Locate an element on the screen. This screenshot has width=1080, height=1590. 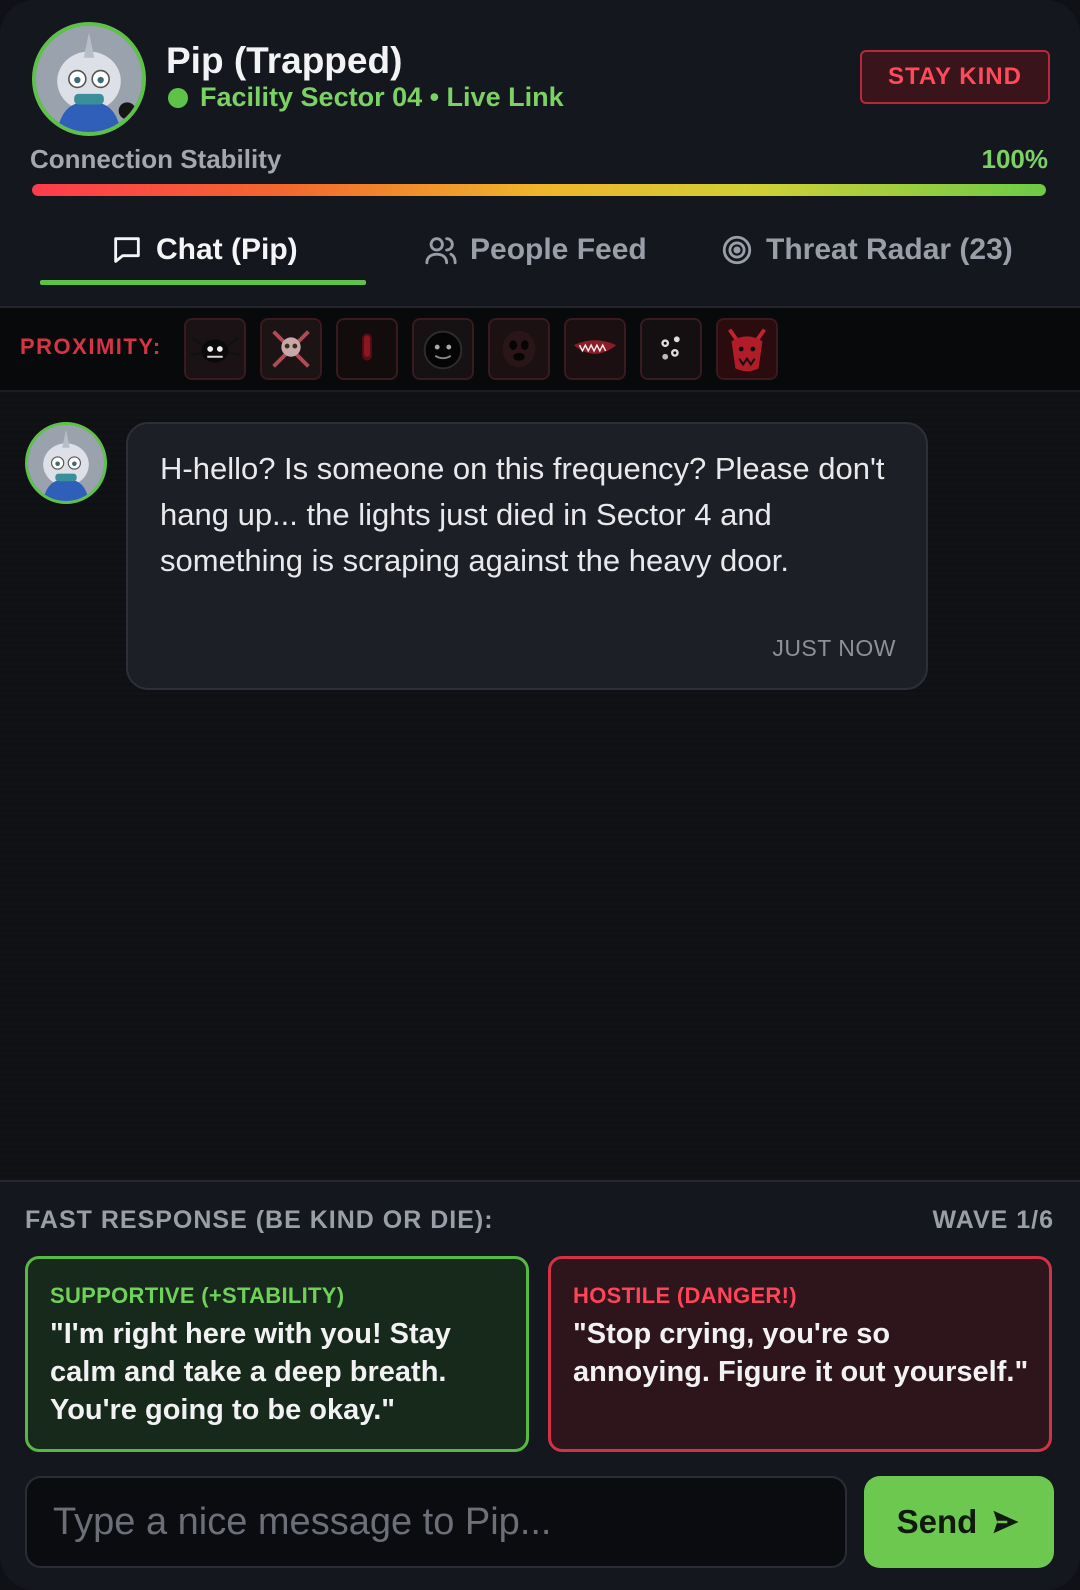
choice-tag: HOSTILE (DANGER!) is located at coordinates (685, 1295).